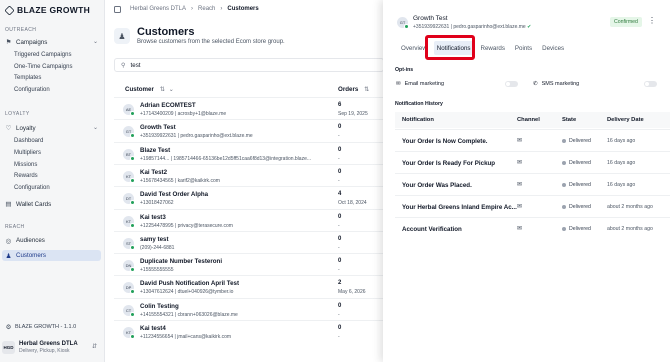 The height and width of the screenshot is (362, 670). I want to click on table-row: ST samy test (209)-244-6881 0 -, so click(249, 242).